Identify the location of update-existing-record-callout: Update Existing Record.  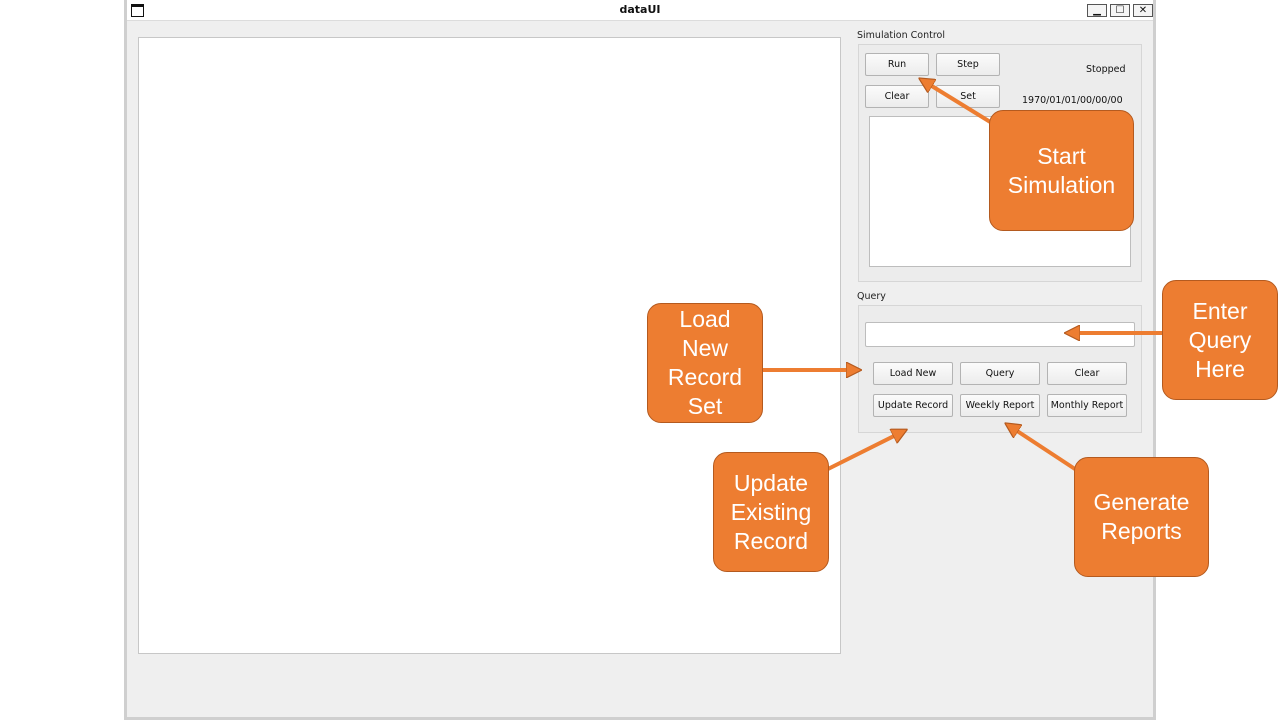
(771, 512).